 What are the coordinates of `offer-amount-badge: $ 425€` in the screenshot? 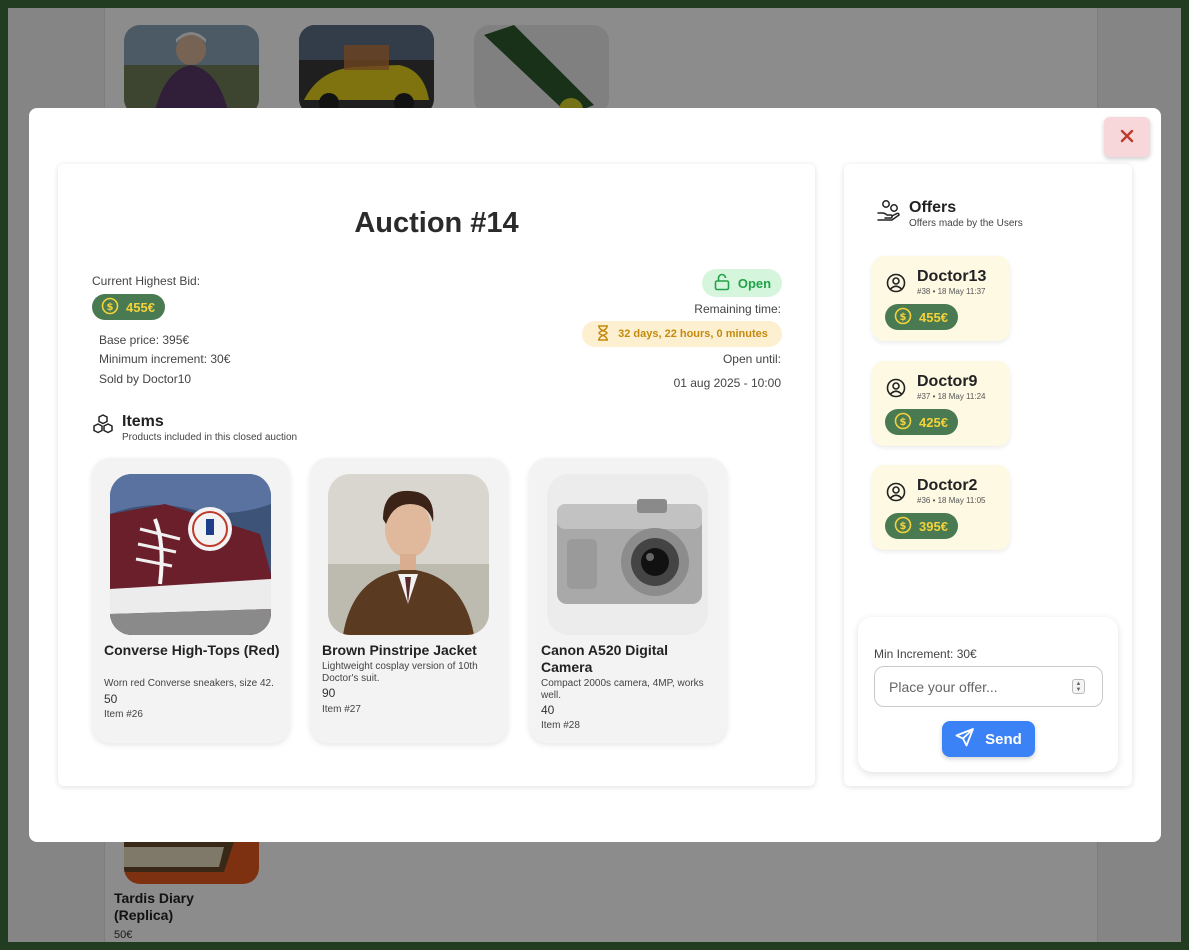 It's located at (921, 422).